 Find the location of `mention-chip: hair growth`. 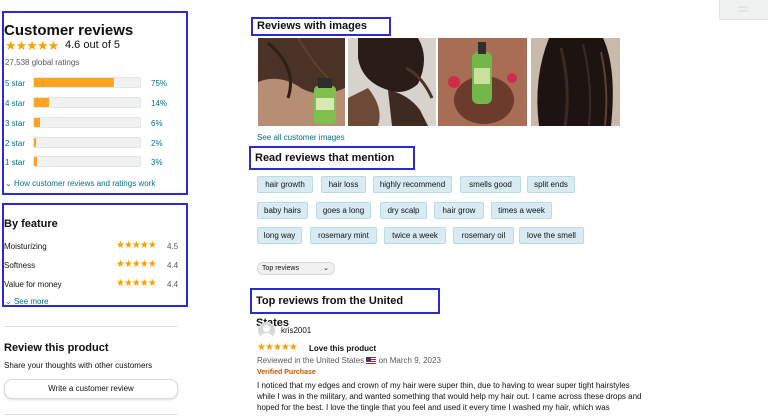

mention-chip: hair growth is located at coordinates (285, 184).